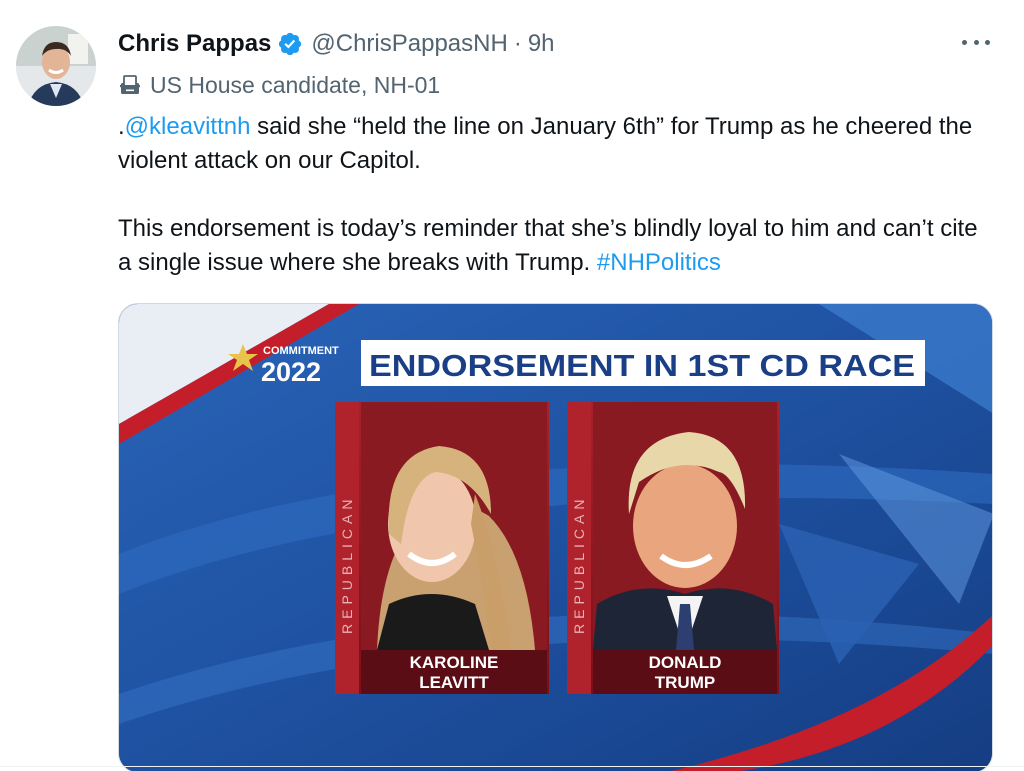 This screenshot has height=771, width=1024. I want to click on more-options-icon, so click(976, 42).